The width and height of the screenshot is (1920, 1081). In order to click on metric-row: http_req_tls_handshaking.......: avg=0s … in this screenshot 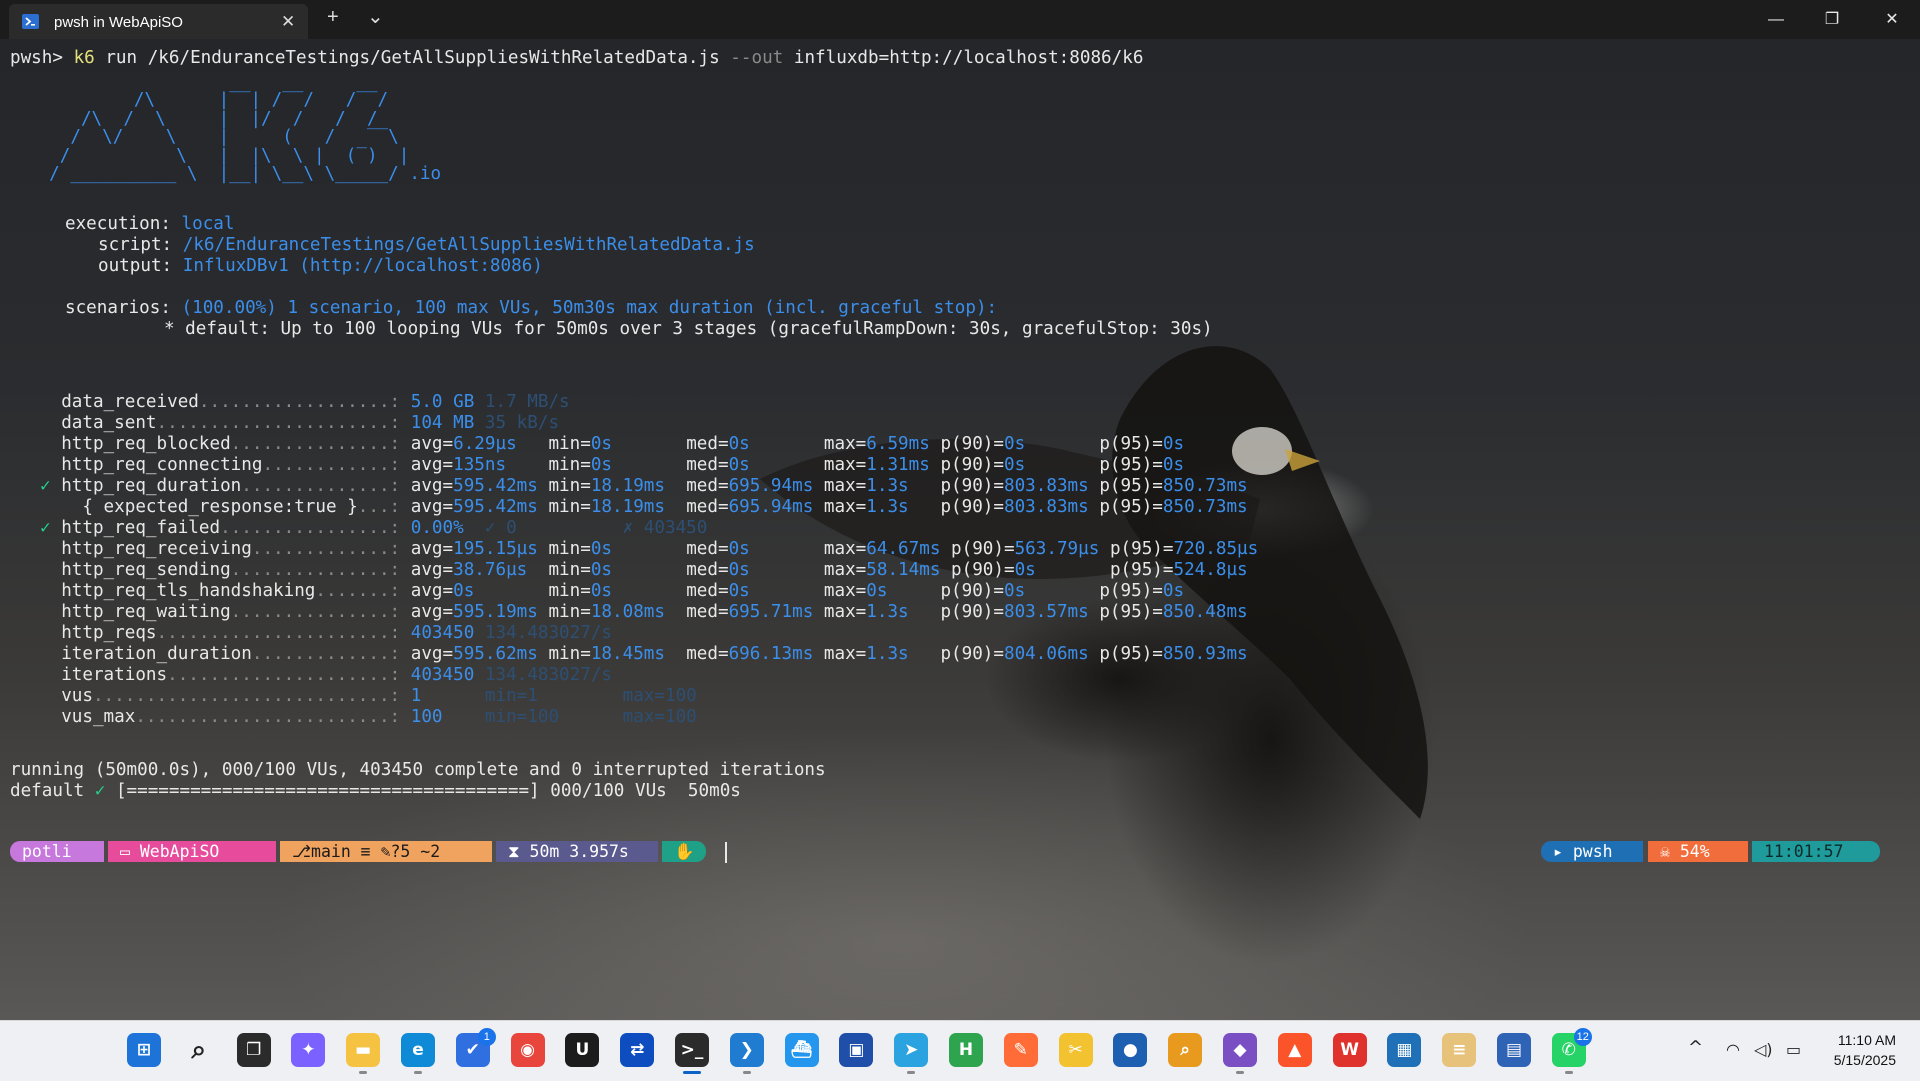, I will do `click(612, 591)`.